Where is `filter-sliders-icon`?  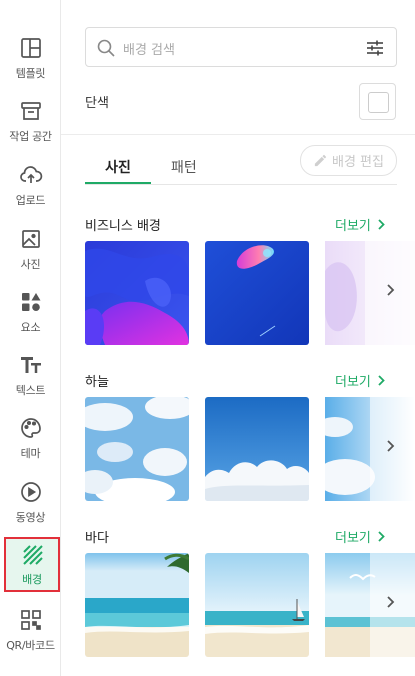
filter-sliders-icon is located at coordinates (375, 48).